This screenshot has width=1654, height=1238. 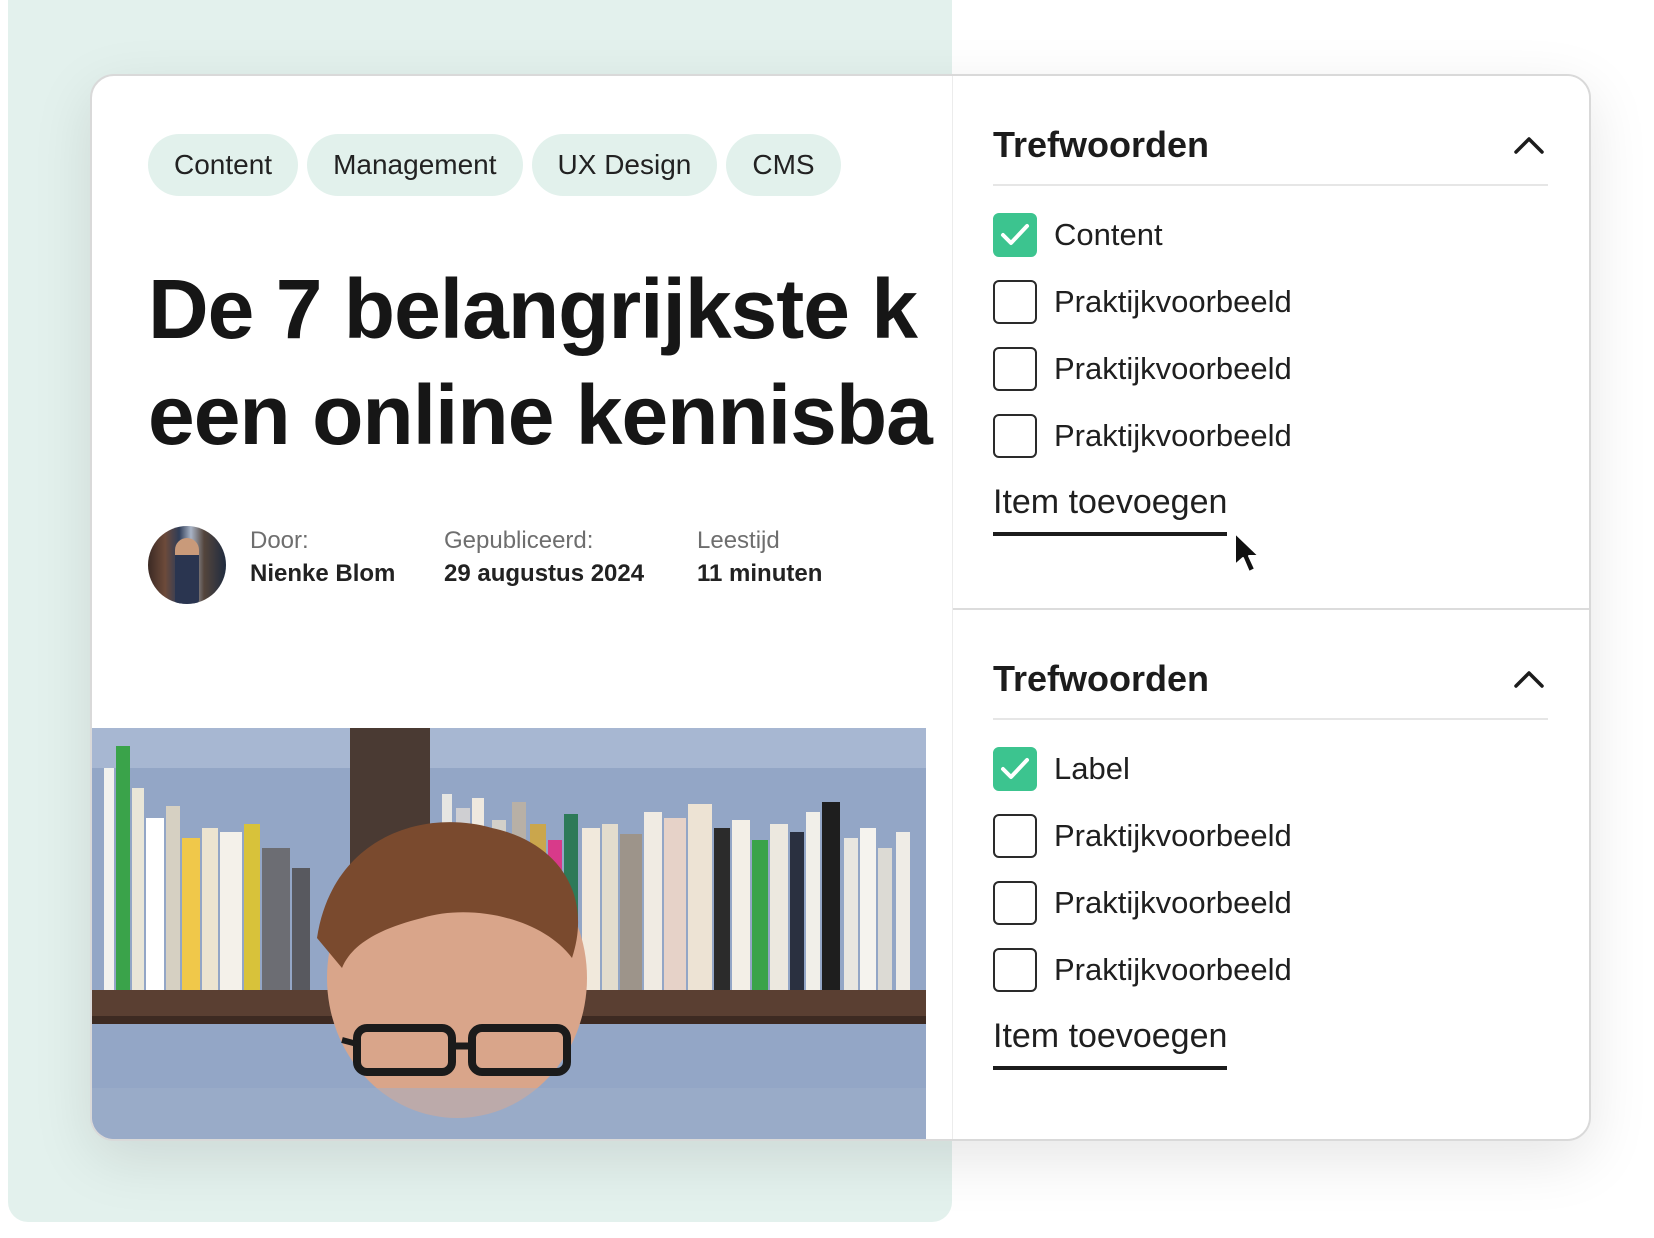 I want to click on filter-option-label: Content, so click(x=1108, y=234).